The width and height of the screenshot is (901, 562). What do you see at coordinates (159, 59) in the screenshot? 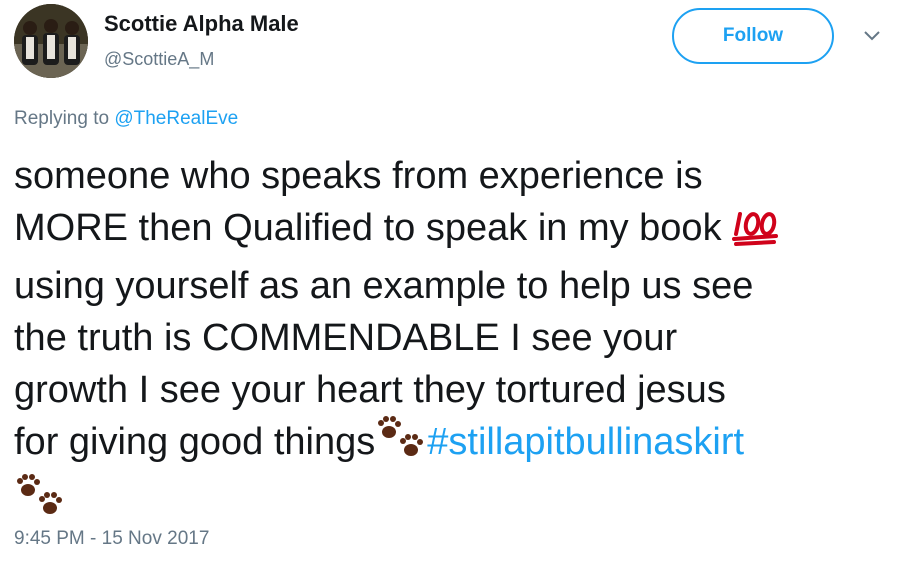
I see `author-handle: @ScottieA_M` at bounding box center [159, 59].